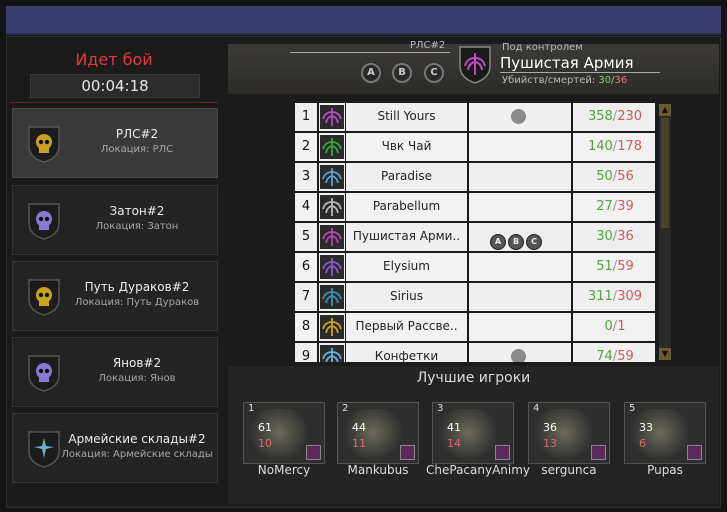 This screenshot has width=727, height=512. What do you see at coordinates (665, 232) in the screenshot?
I see `scrollbar: ▲ ▼` at bounding box center [665, 232].